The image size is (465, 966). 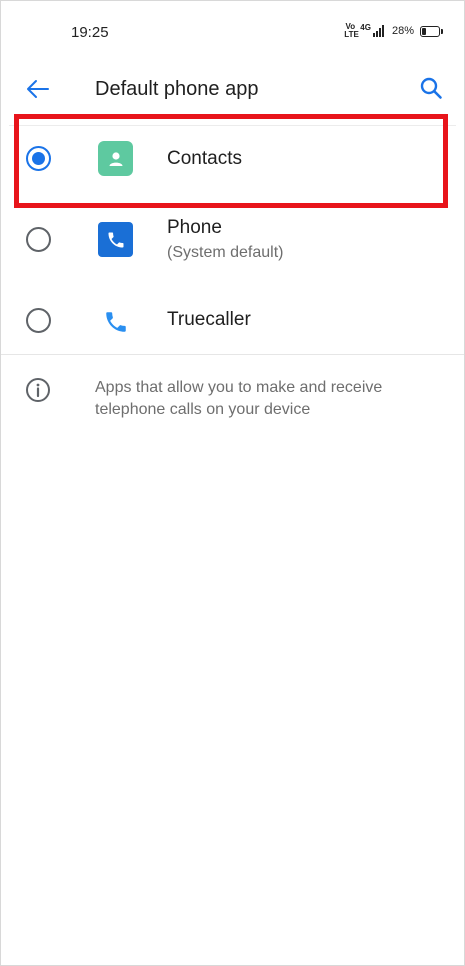 I want to click on info-icon, so click(x=38, y=390).